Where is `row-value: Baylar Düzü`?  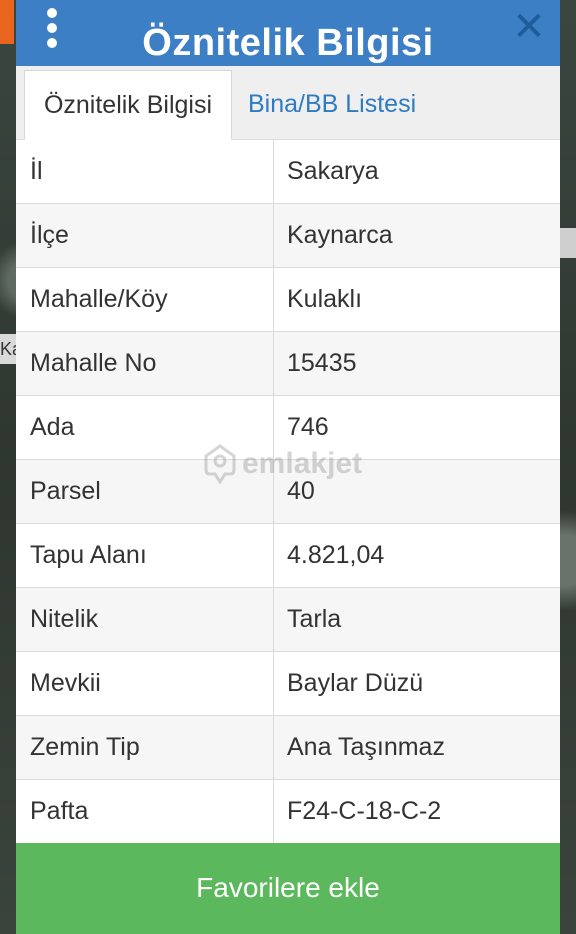
row-value: Baylar Düzü is located at coordinates (355, 683).